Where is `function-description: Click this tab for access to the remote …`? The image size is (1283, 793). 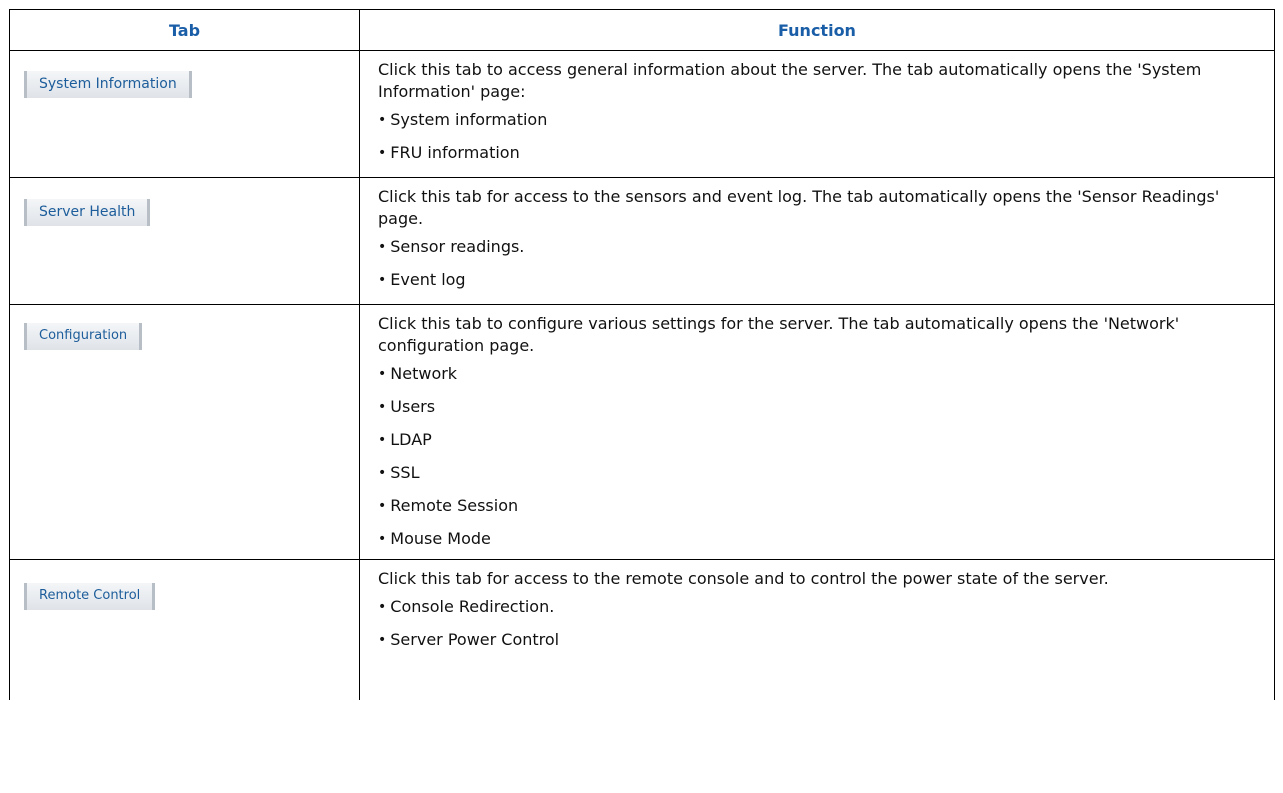 function-description: Click this tab for access to the remote … is located at coordinates (743, 578).